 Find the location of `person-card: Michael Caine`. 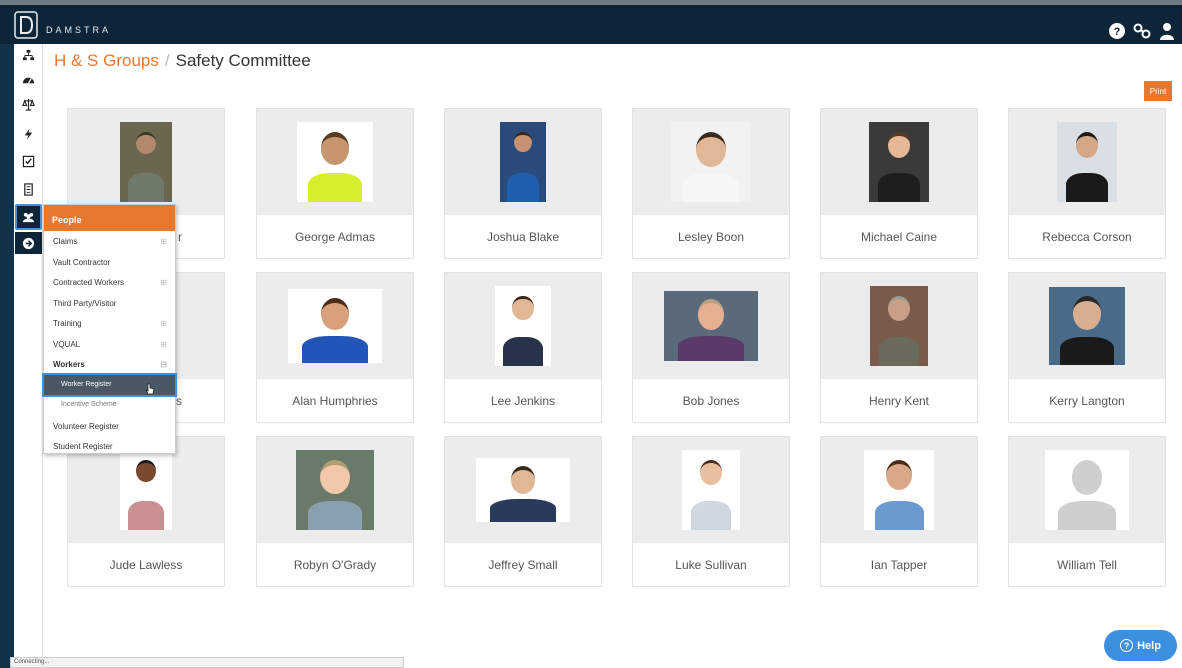

person-card: Michael Caine is located at coordinates (899, 183).